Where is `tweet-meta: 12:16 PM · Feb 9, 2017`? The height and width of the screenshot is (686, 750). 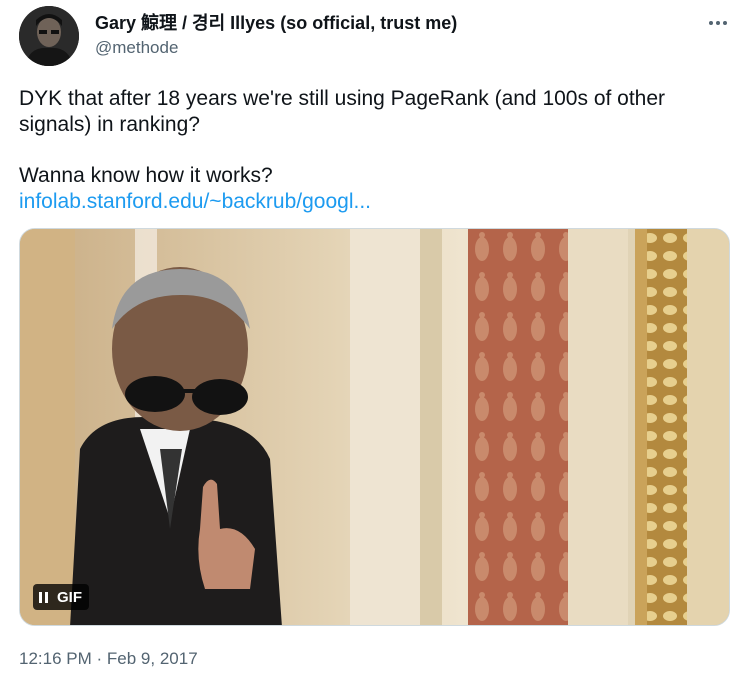
tweet-meta: 12:16 PM · Feb 9, 2017 is located at coordinates (108, 659).